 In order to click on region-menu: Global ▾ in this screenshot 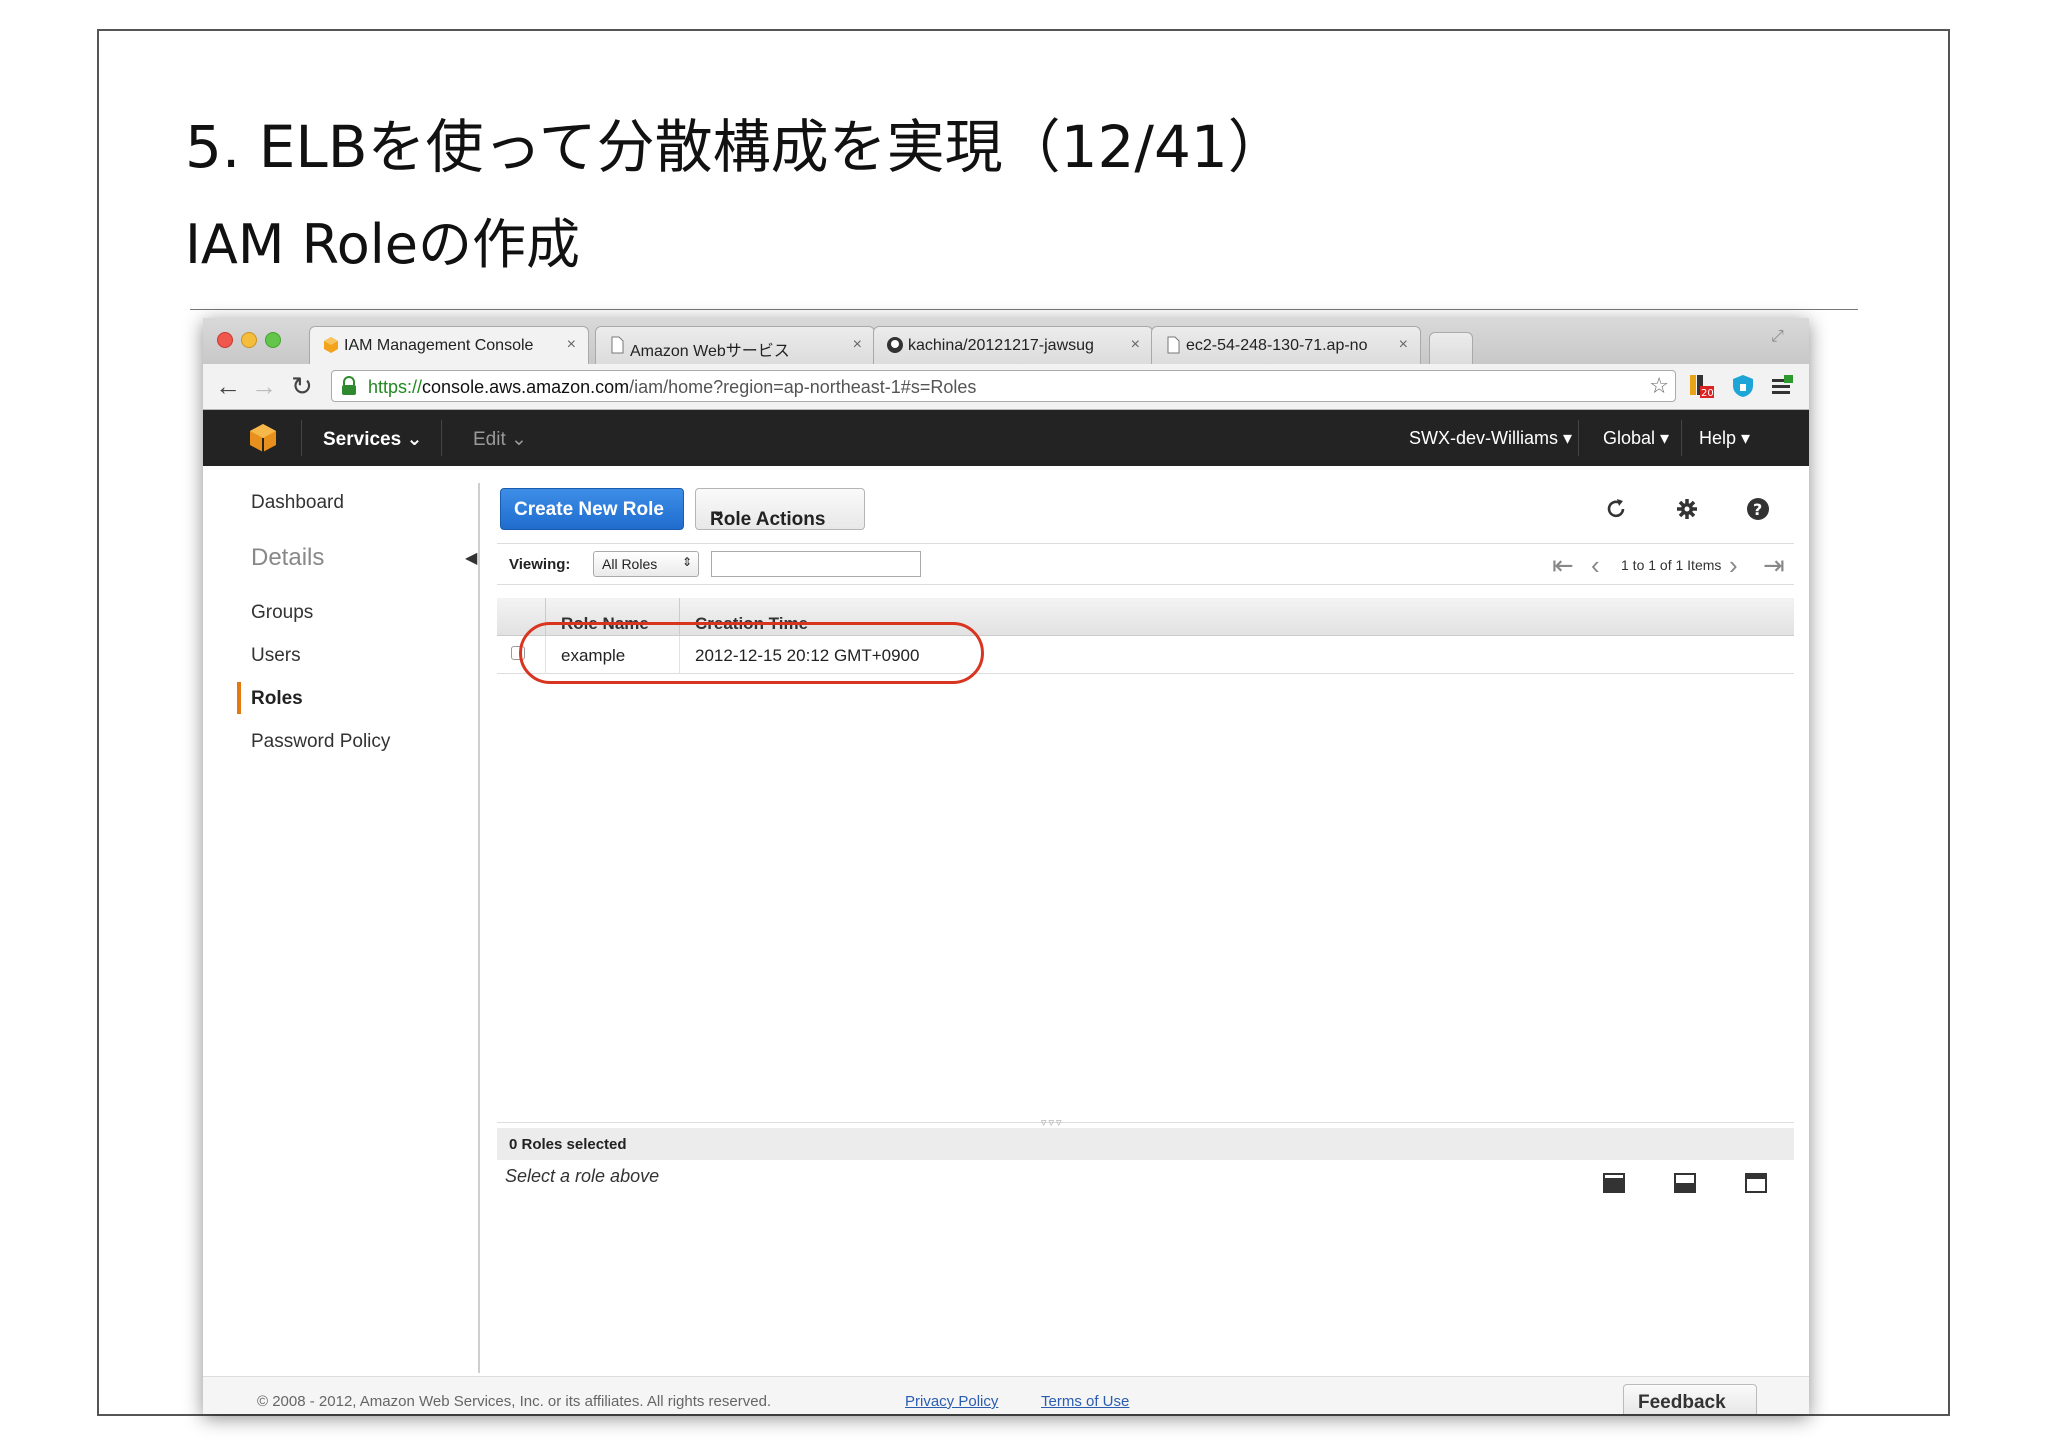, I will do `click(1636, 438)`.